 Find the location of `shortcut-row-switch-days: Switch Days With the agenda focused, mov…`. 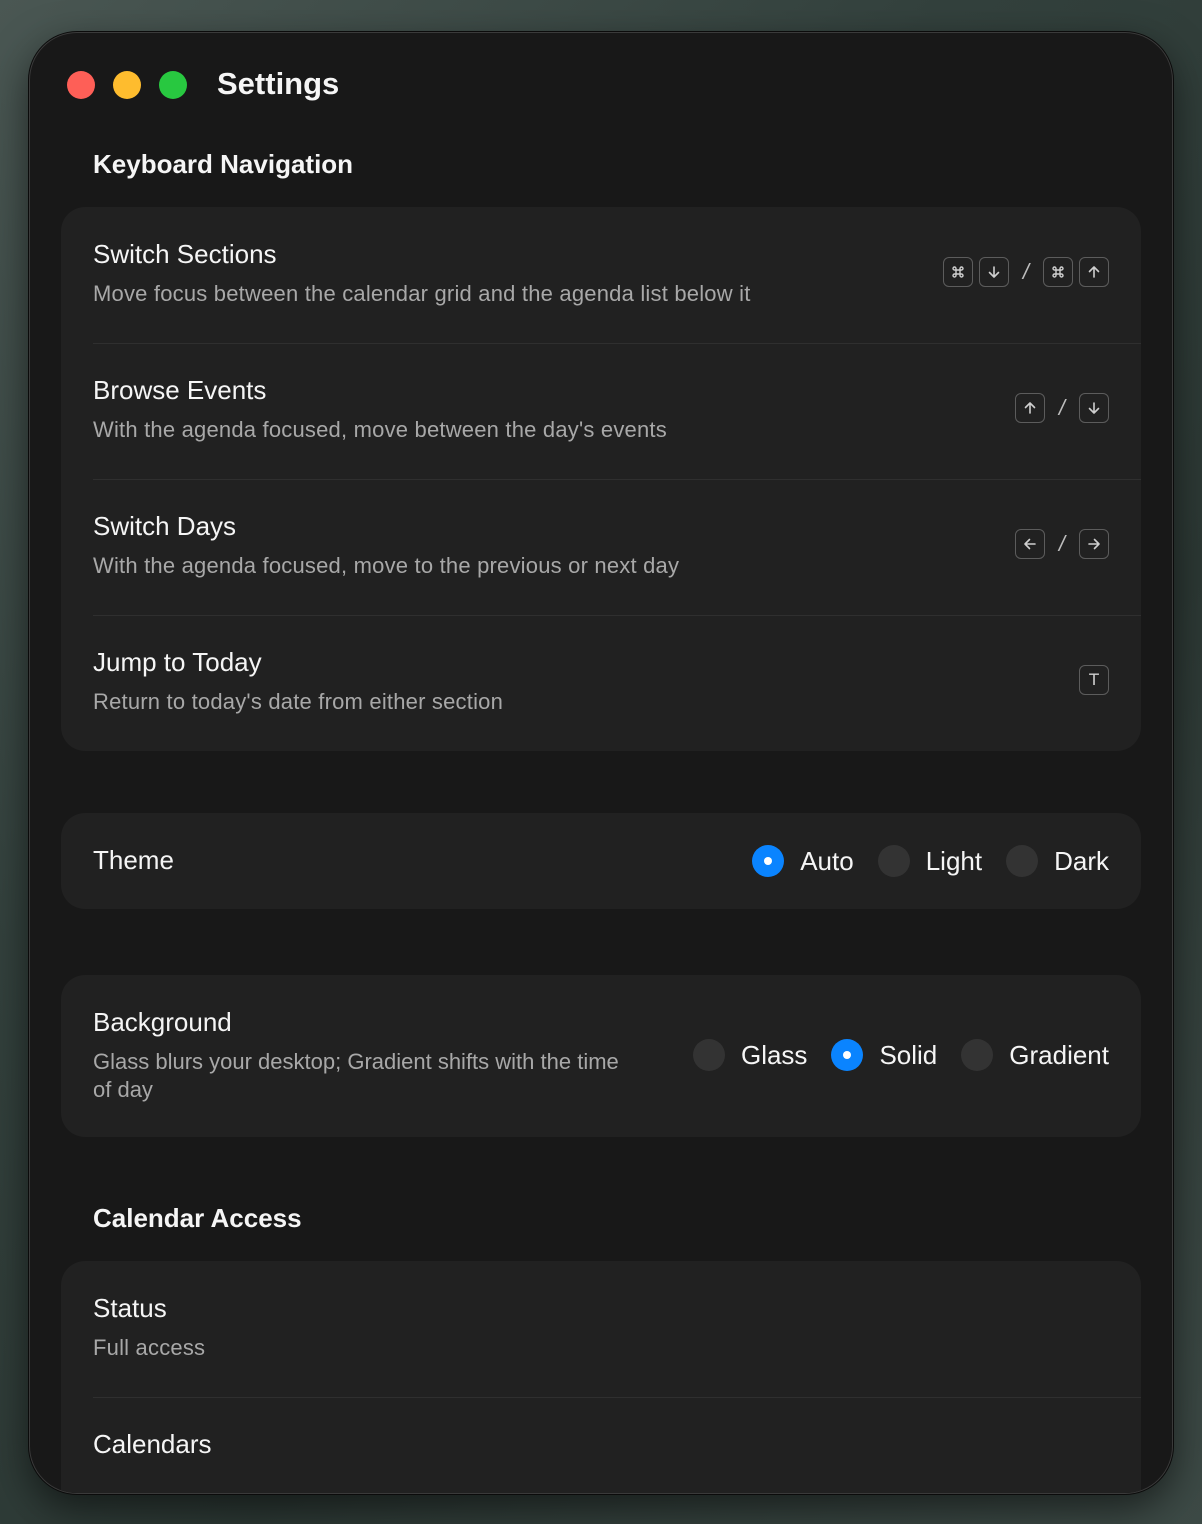

shortcut-row-switch-days: Switch Days With the agenda focused, mov… is located at coordinates (601, 547).